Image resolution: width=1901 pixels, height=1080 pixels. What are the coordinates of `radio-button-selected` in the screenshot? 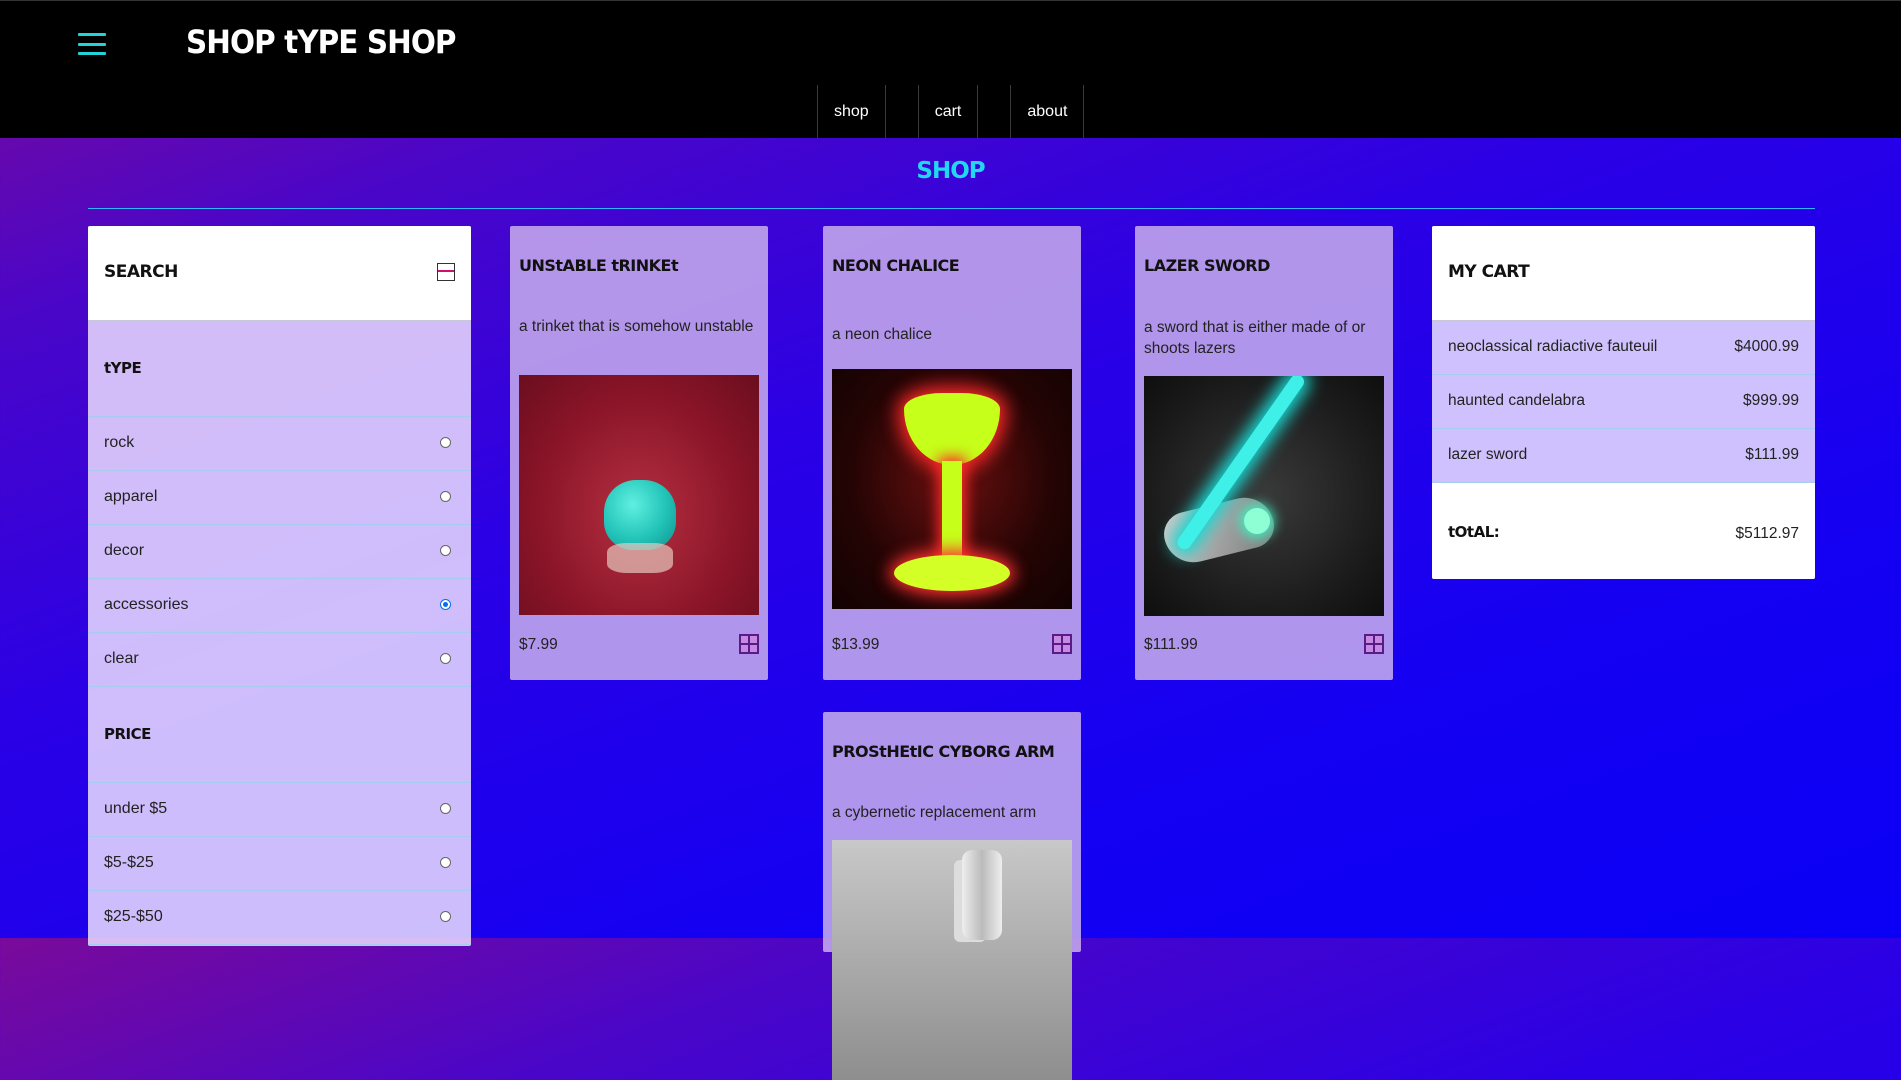 It's located at (445, 604).